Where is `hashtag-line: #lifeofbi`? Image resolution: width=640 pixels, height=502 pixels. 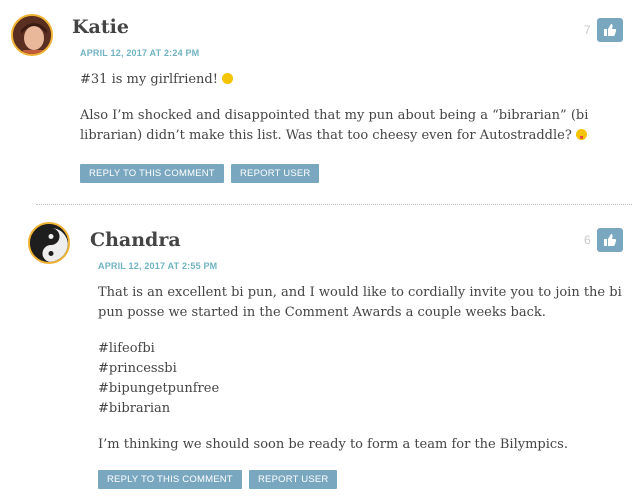
hashtag-line: #lifeofbi is located at coordinates (126, 348).